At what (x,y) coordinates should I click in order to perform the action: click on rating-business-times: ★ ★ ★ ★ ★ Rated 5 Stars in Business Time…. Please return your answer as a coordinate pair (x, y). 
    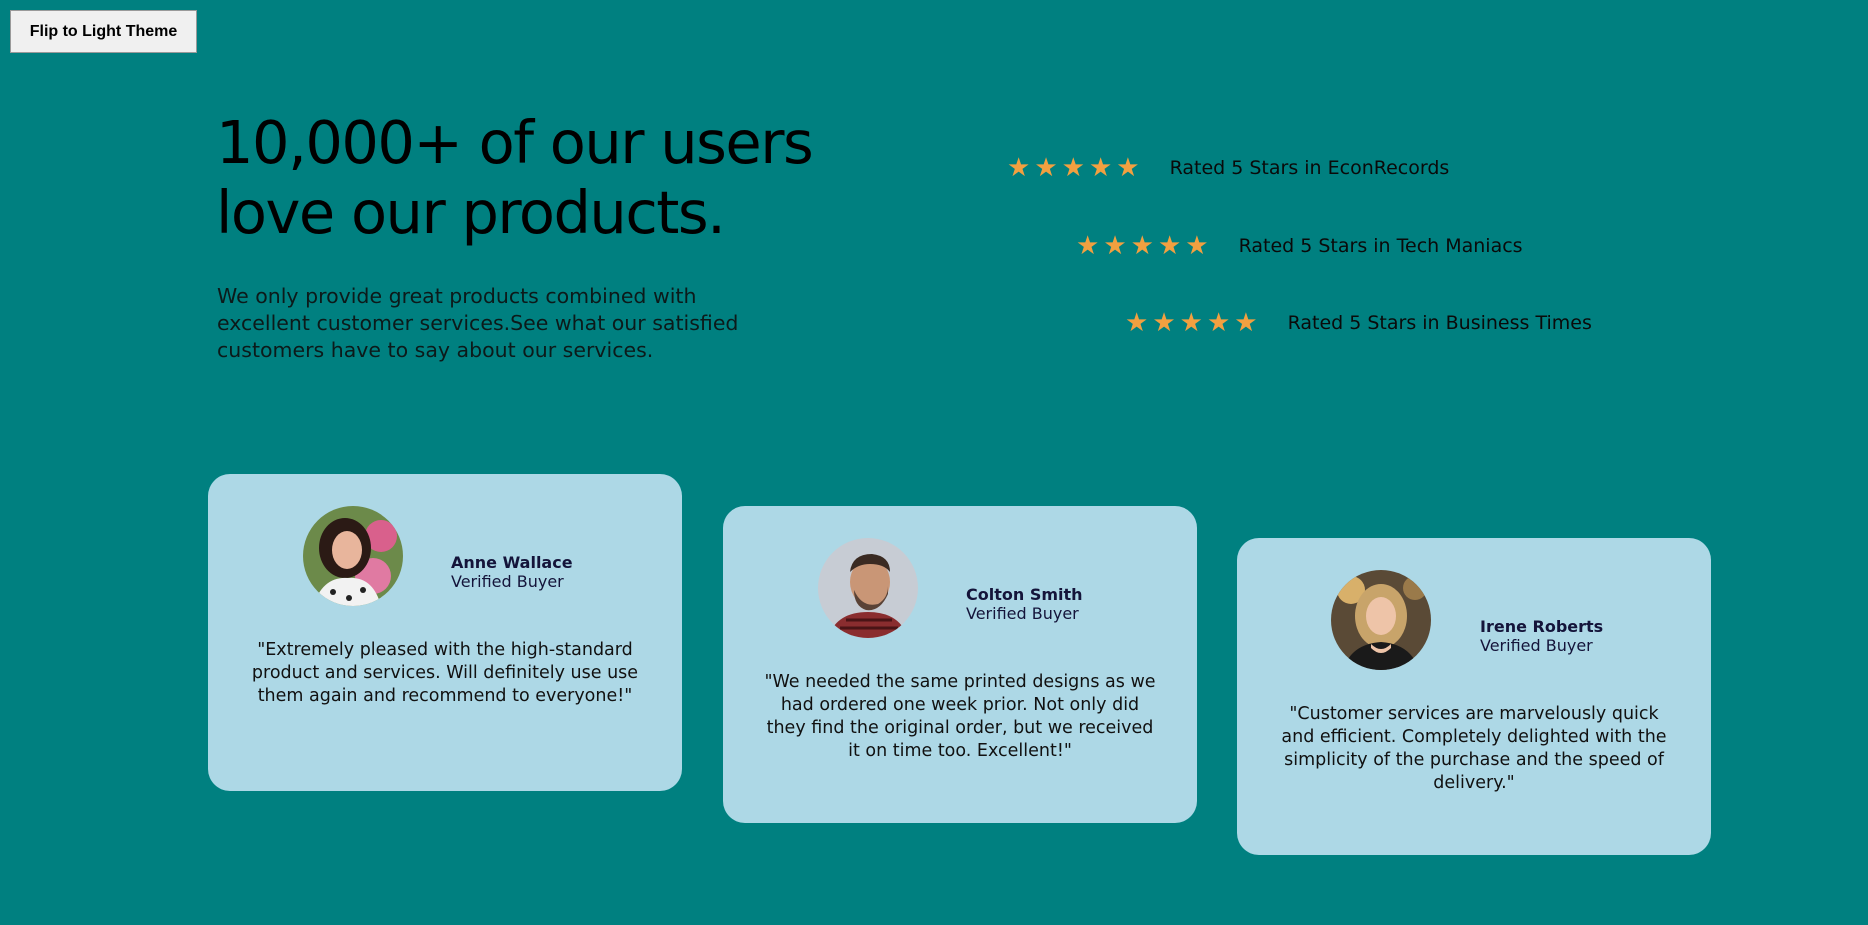
    Looking at the image, I should click on (1358, 323).